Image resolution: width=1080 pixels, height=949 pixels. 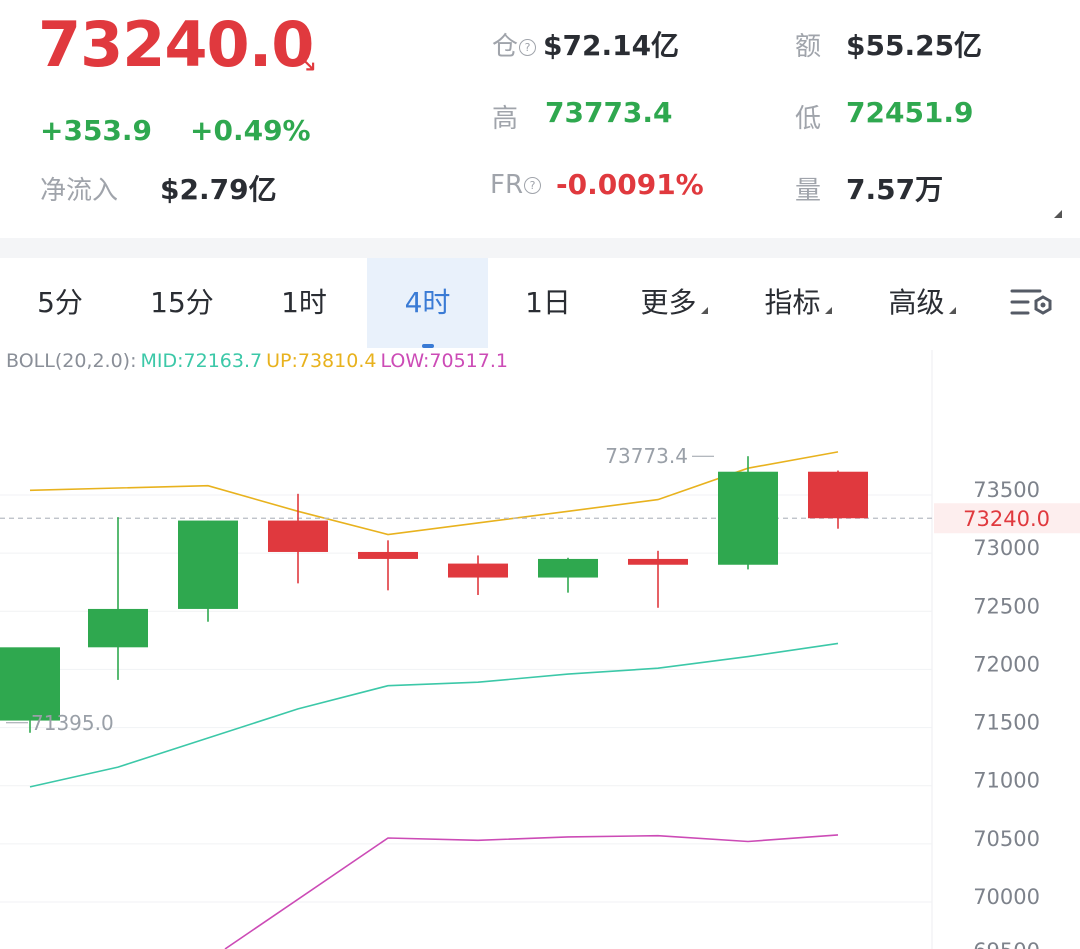 What do you see at coordinates (176, 44) in the screenshot?
I see `last-price: 73240.0` at bounding box center [176, 44].